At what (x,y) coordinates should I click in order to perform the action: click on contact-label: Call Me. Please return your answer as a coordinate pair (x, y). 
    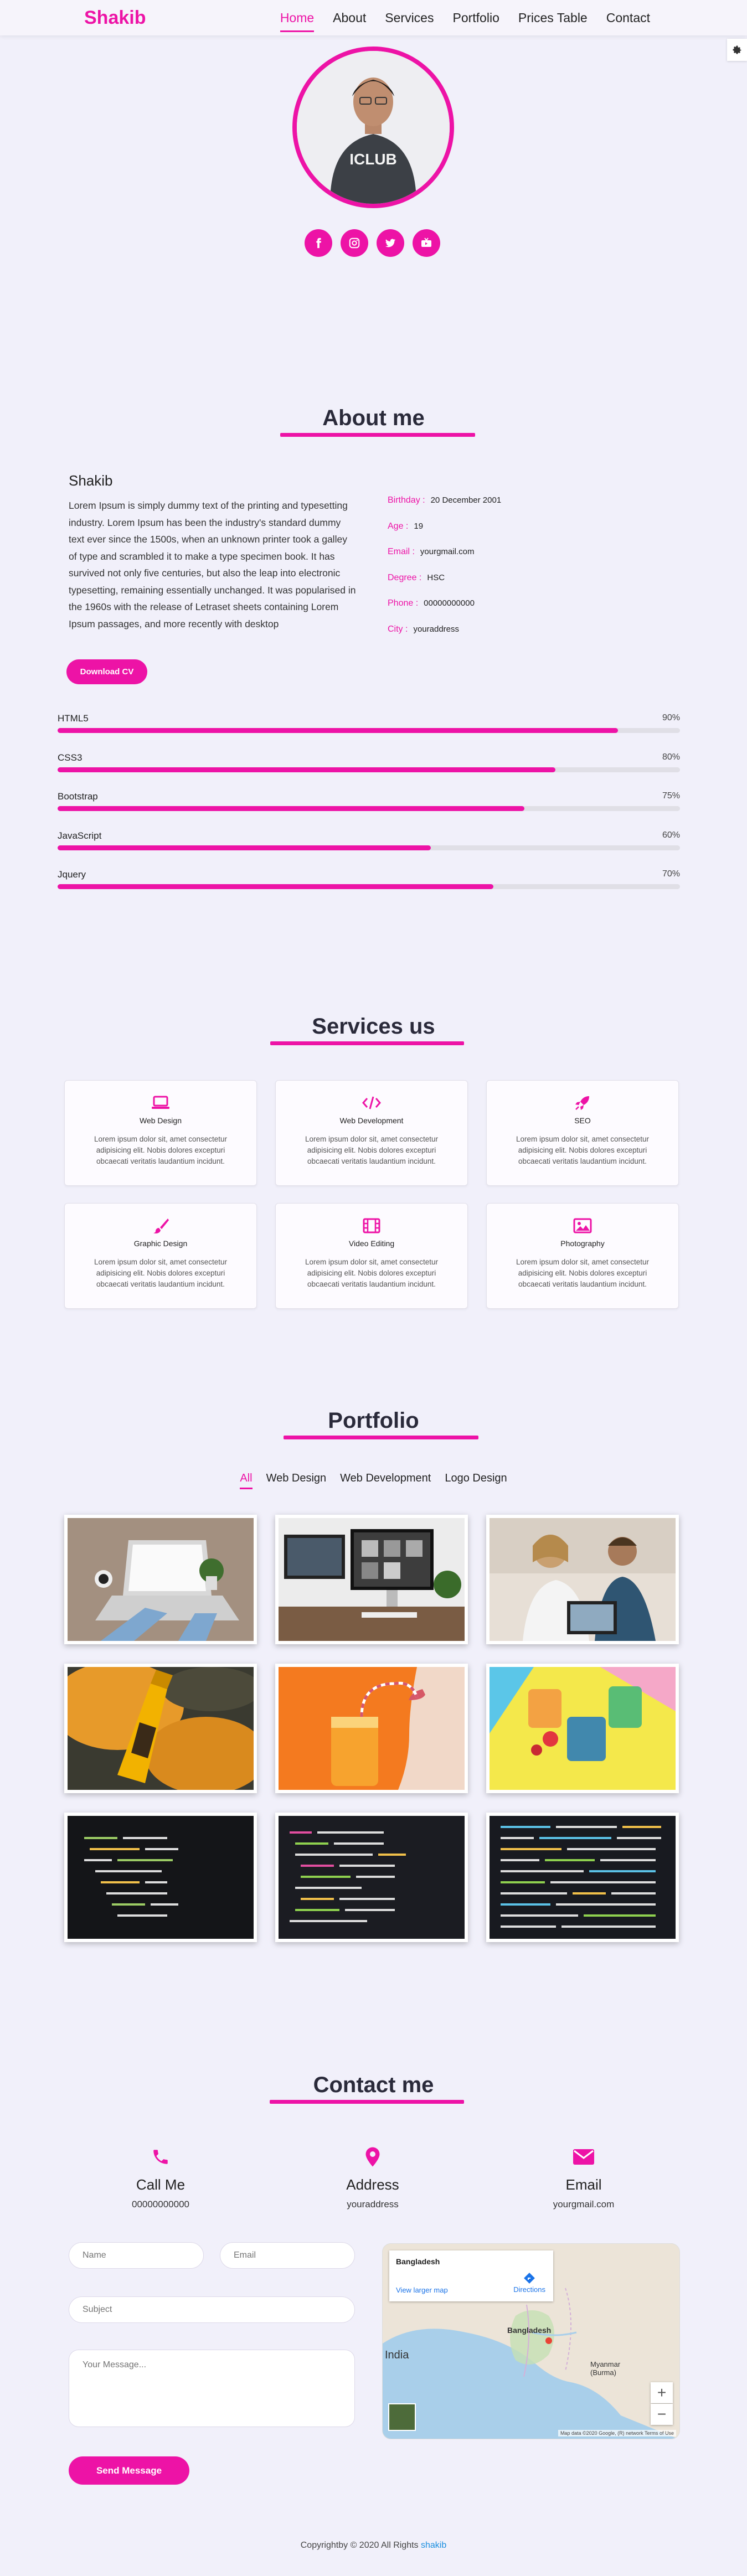
    Looking at the image, I should click on (161, 2184).